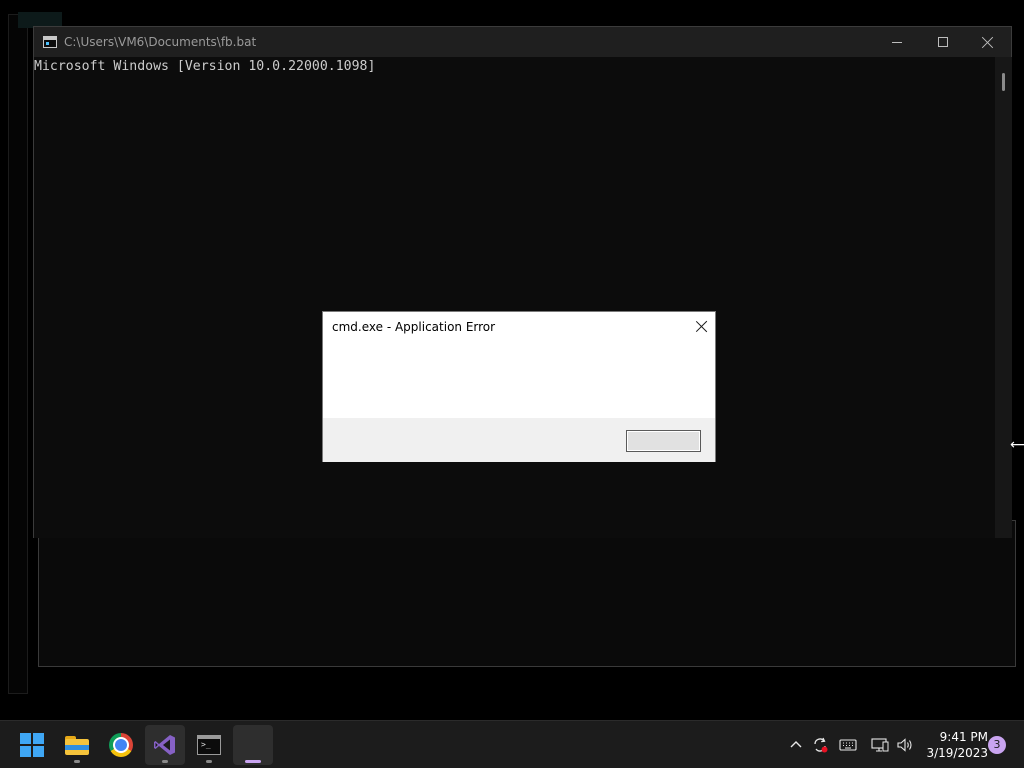 Image resolution: width=1024 pixels, height=768 pixels. Describe the element at coordinates (997, 745) in the screenshot. I see `notification-badge: 3` at that location.